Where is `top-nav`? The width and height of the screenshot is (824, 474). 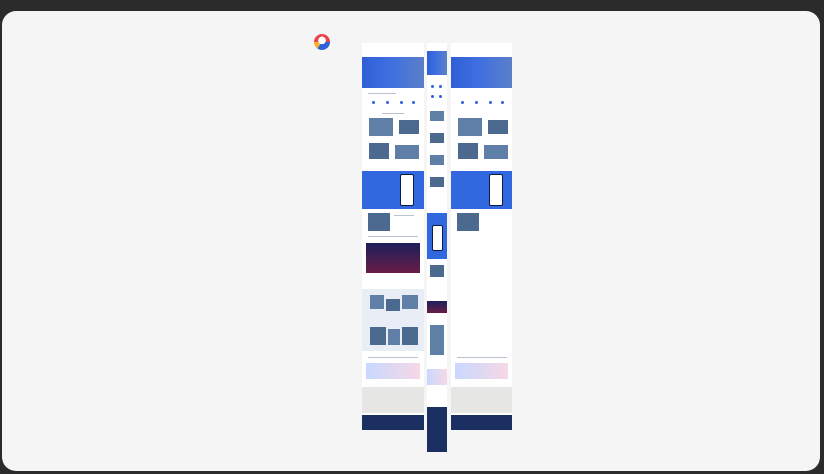 top-nav is located at coordinates (393, 48).